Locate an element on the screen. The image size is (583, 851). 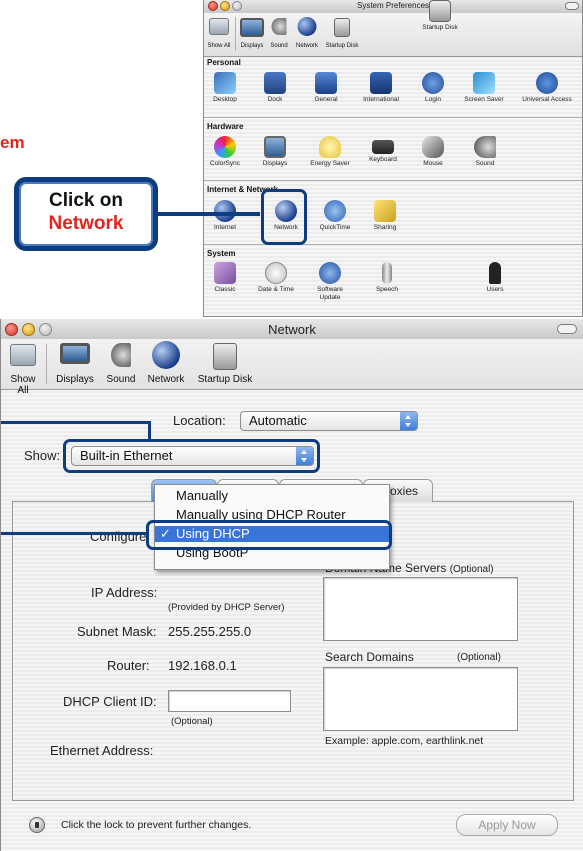
pref-label: Software Update is located at coordinates (330, 293).